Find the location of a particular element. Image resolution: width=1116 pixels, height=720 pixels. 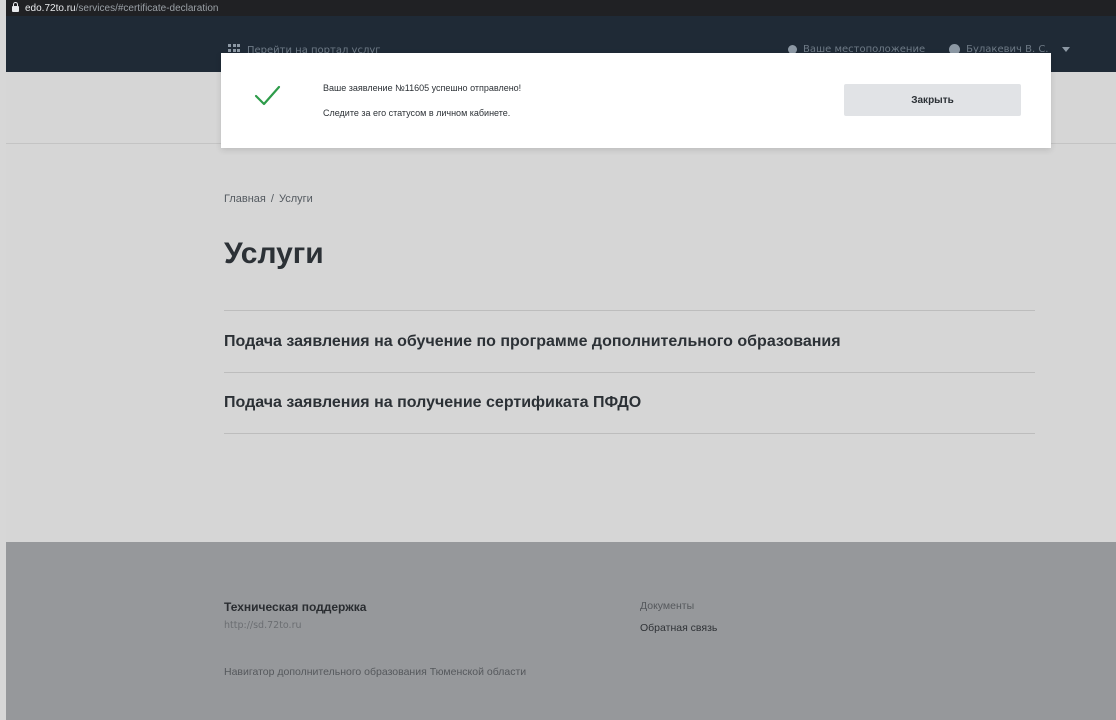

feedback-link: Обратная связь is located at coordinates (678, 628).